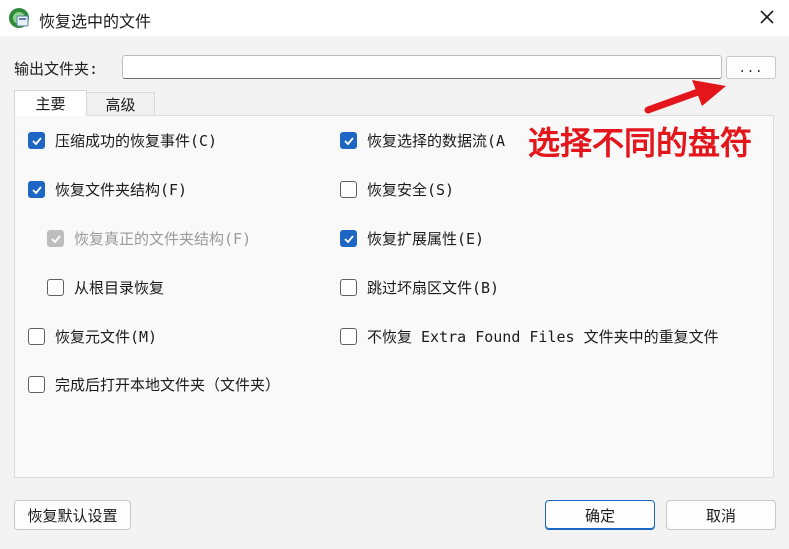 This screenshot has height=549, width=789. I want to click on option-restore-selected-streams: 恢复选择的数据流(A, so click(422, 140).